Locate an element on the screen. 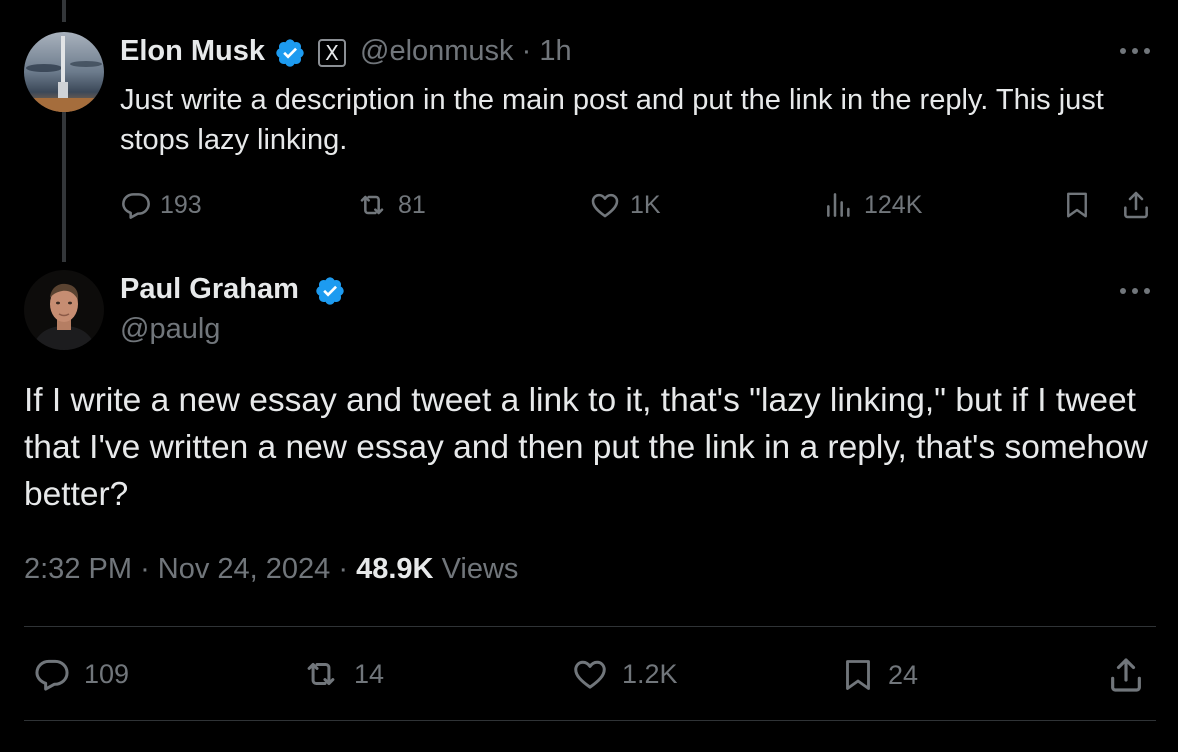 This screenshot has height=752, width=1178. views-button: 124K is located at coordinates (872, 205).